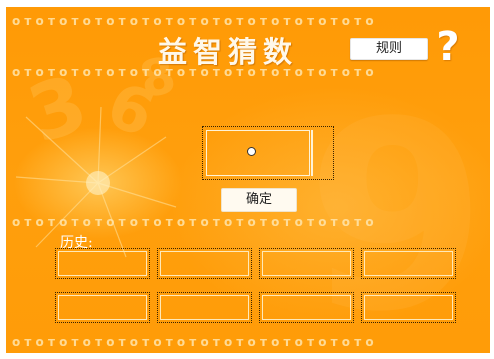 The width and height of the screenshot is (494, 359). I want to click on svg-text: 6, so click(130, 110).